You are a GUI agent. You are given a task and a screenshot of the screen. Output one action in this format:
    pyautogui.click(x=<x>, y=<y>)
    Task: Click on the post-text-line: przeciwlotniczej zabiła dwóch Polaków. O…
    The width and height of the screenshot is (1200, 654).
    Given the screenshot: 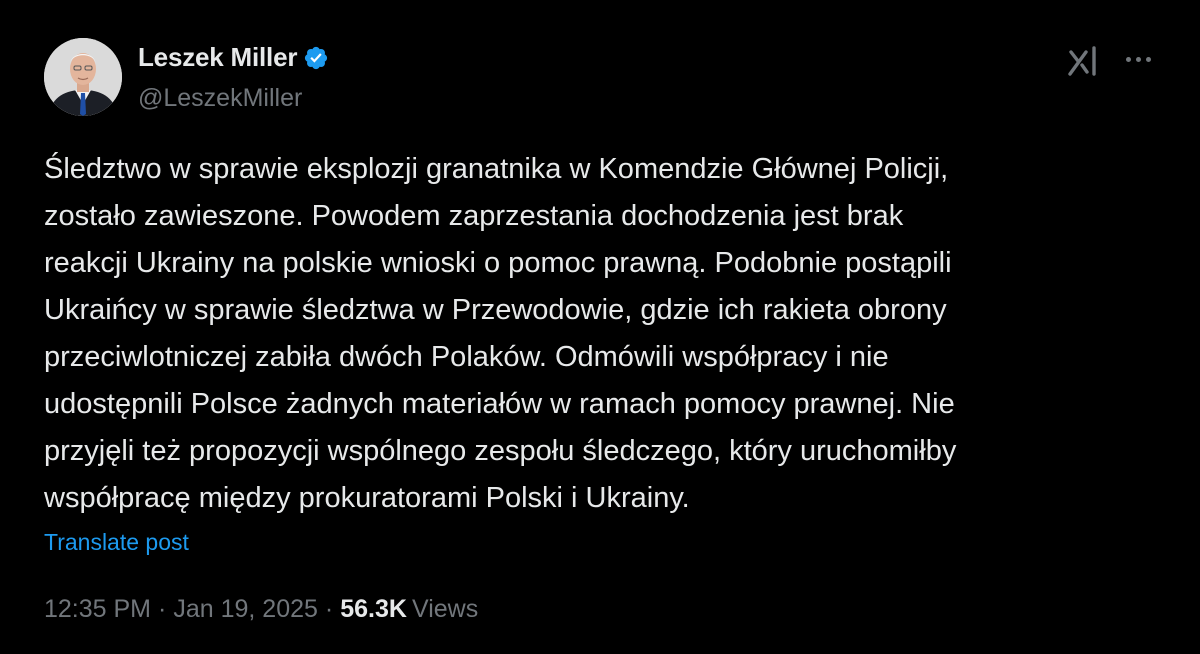 What is the action you would take?
    pyautogui.click(x=466, y=357)
    